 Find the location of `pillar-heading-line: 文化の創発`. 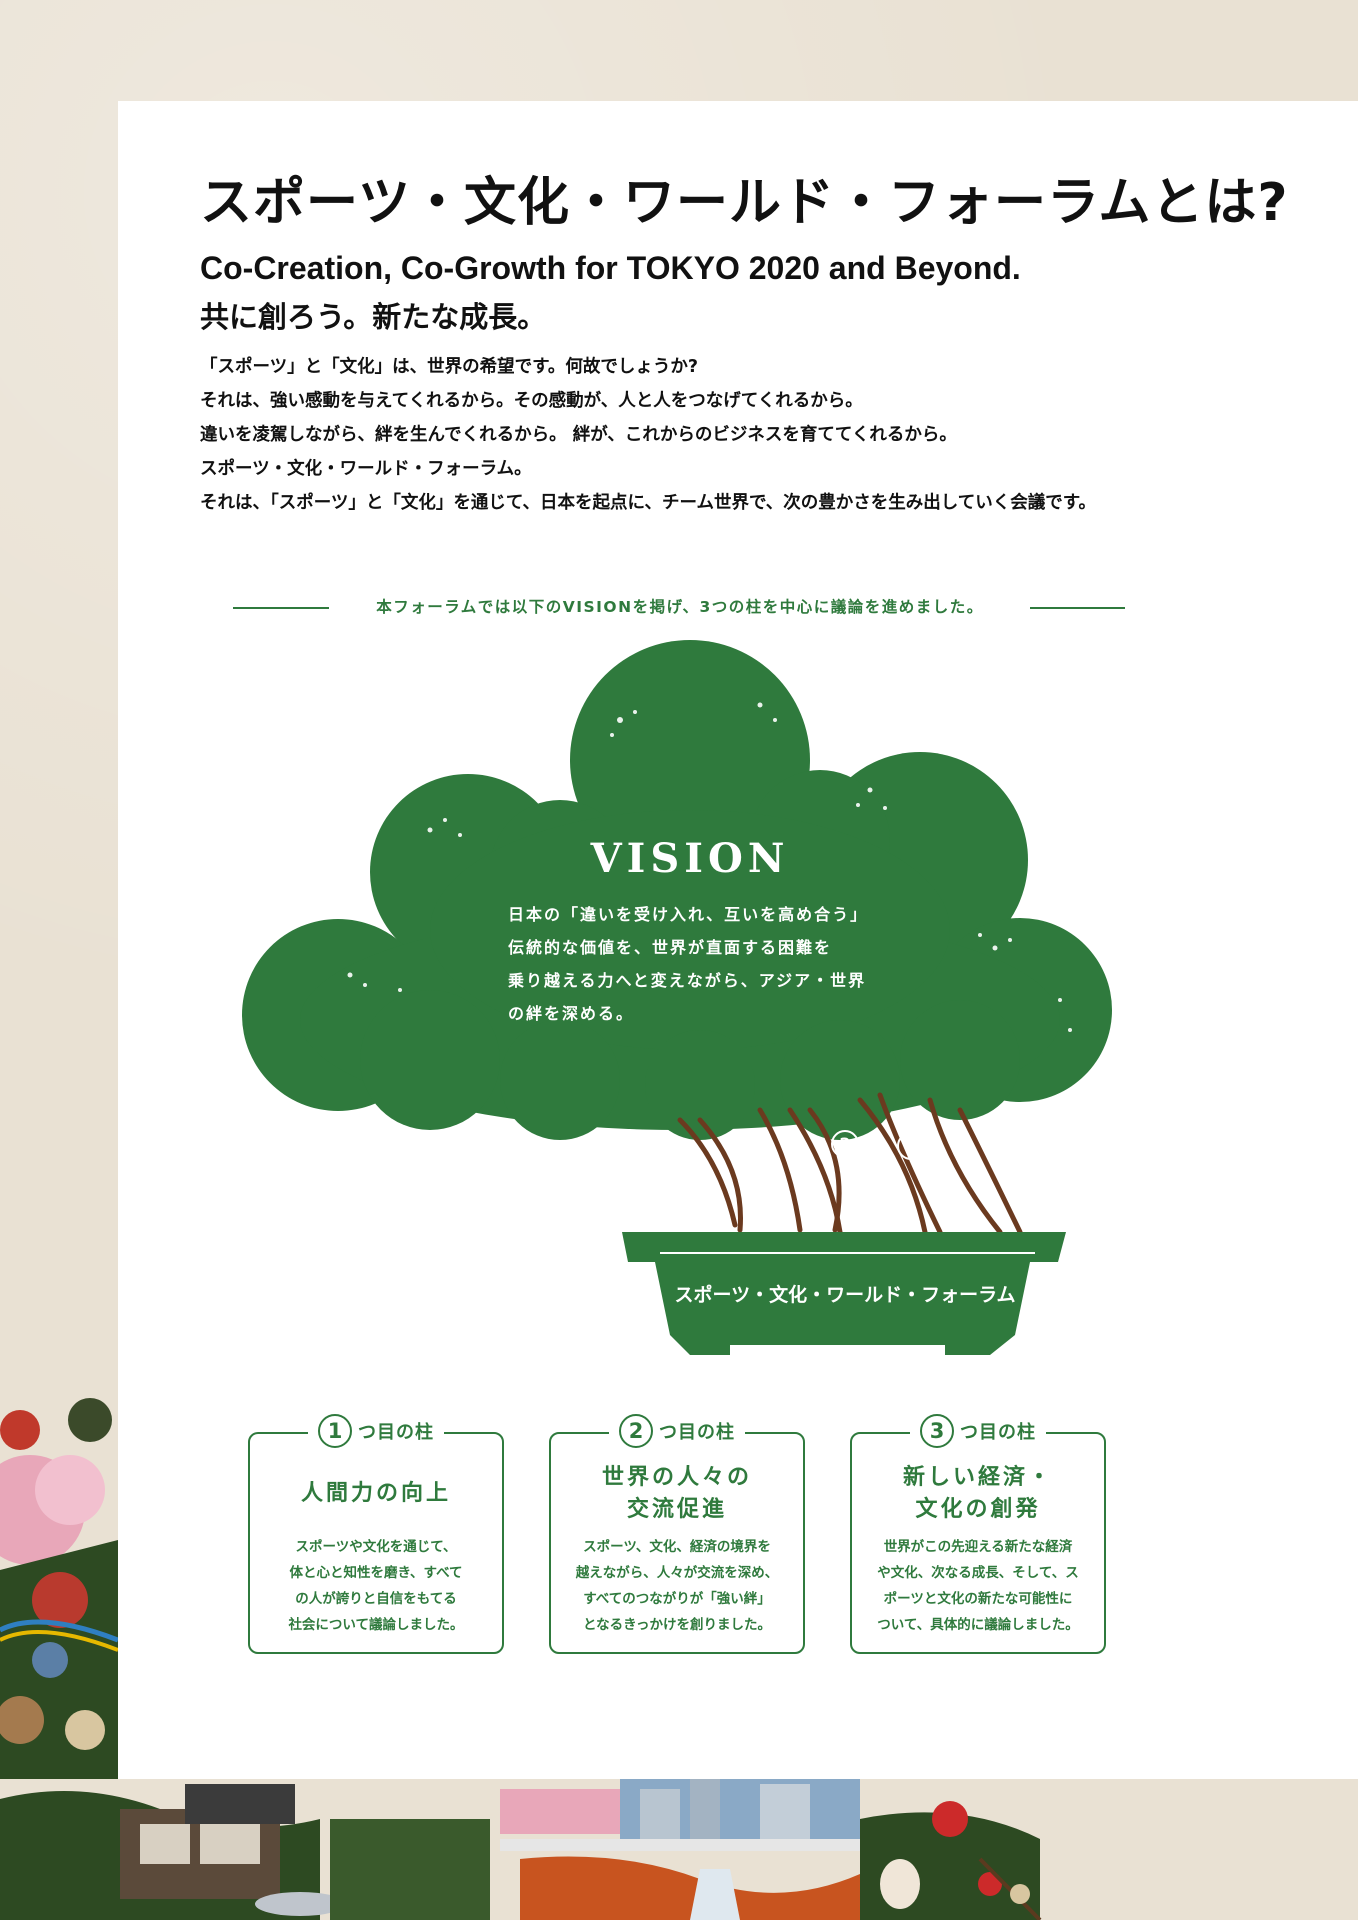

pillar-heading-line: 文化の創発 is located at coordinates (978, 1509).